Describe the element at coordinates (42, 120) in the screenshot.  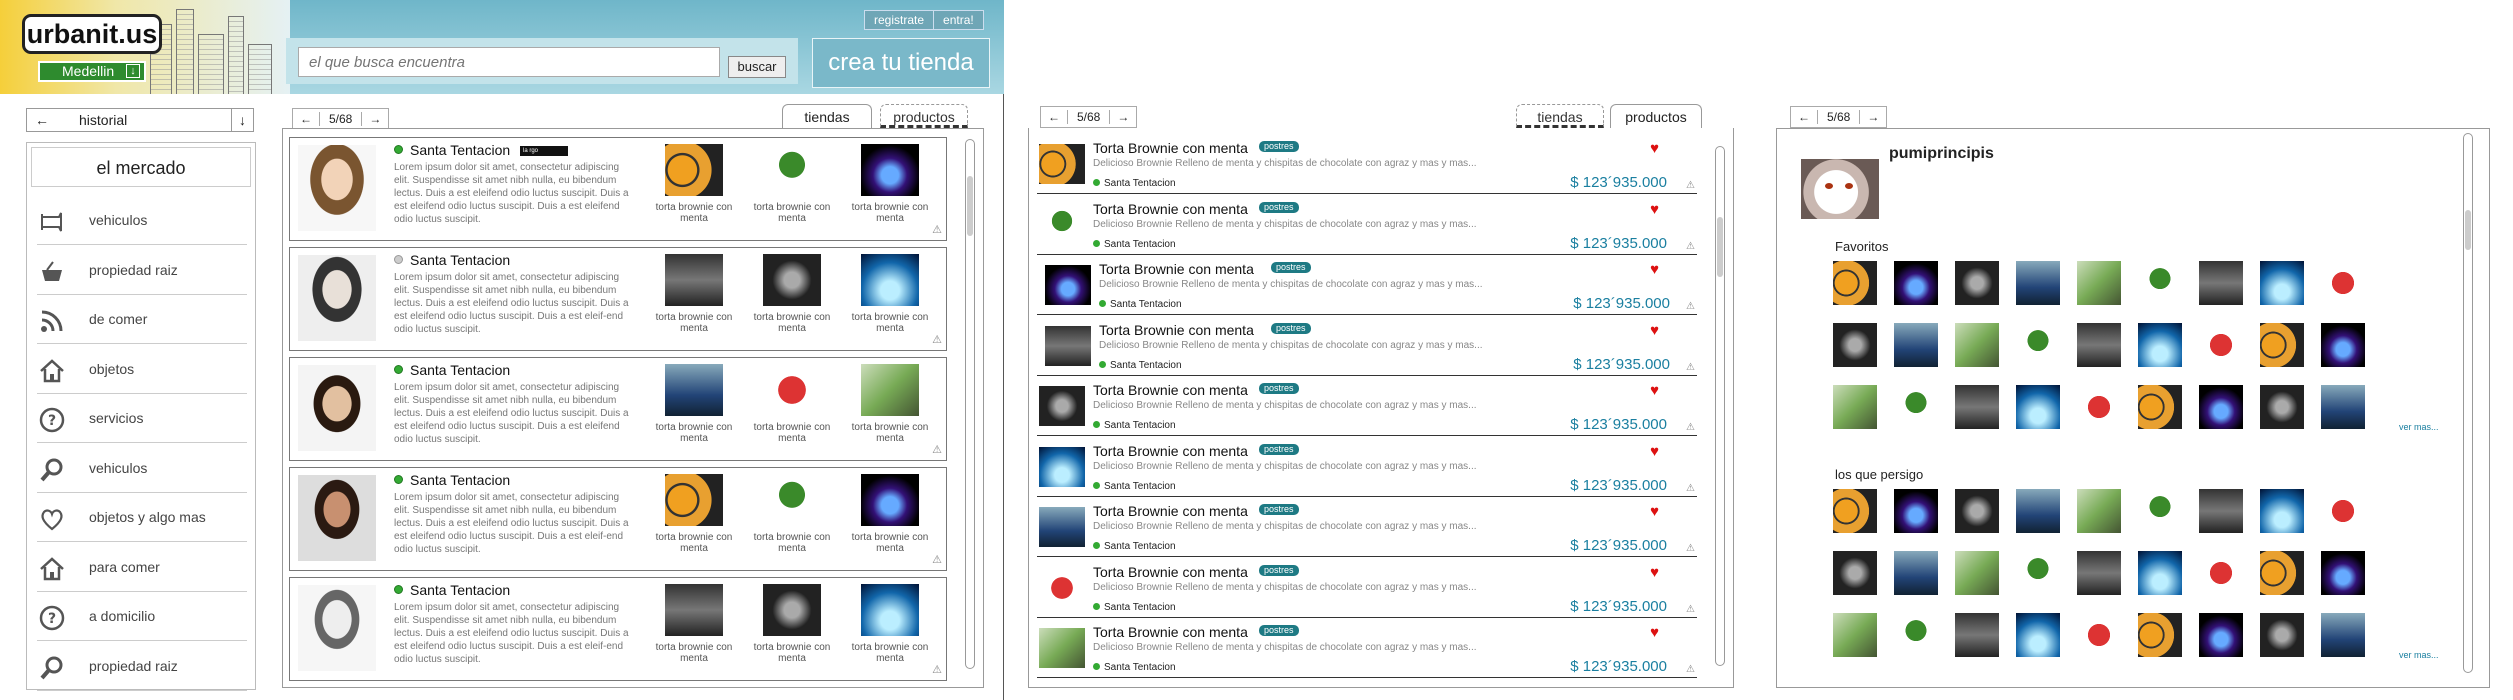
I see `arrow-left-icon: ←` at that location.